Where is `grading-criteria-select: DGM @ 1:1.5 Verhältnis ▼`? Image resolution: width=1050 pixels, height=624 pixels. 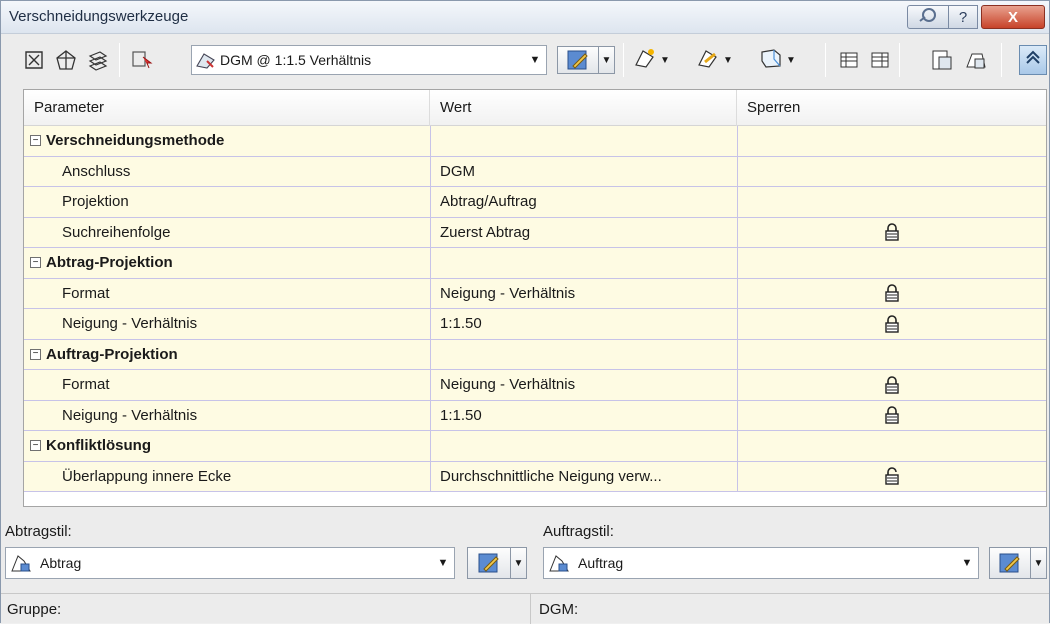
grading-criteria-select: DGM @ 1:1.5 Verhältnis ▼ is located at coordinates (369, 60).